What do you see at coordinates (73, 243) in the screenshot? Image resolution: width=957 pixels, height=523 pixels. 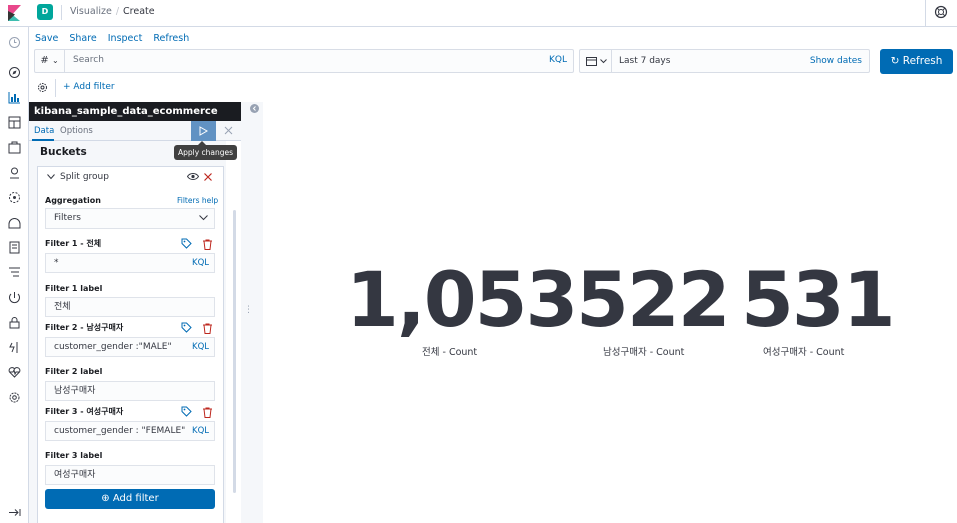 I see `filter-1-title: Filter 1 - 전체` at bounding box center [73, 243].